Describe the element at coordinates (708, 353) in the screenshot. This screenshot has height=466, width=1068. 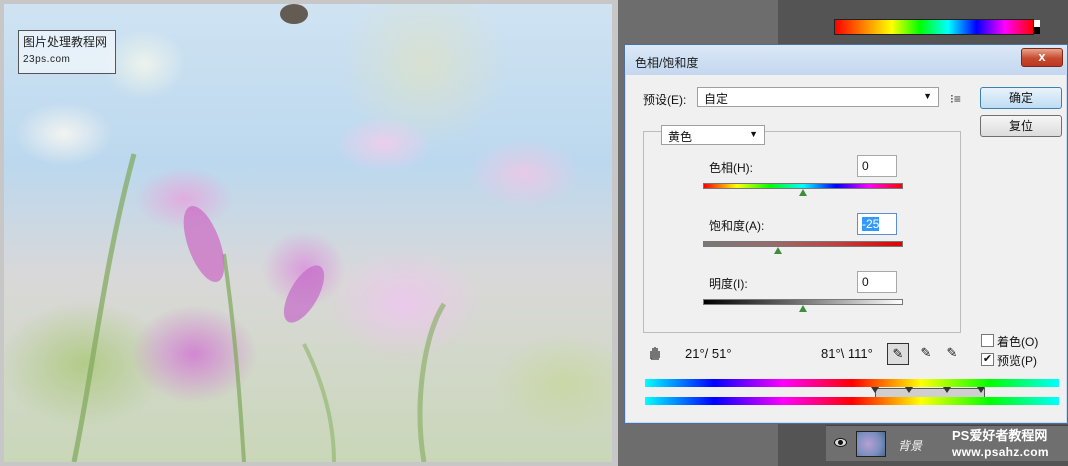
I see `range-readout-left: 21°/ 51°` at that location.